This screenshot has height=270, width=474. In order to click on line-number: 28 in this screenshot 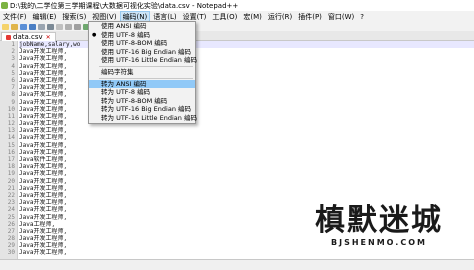, I will do `click(11, 239)`.